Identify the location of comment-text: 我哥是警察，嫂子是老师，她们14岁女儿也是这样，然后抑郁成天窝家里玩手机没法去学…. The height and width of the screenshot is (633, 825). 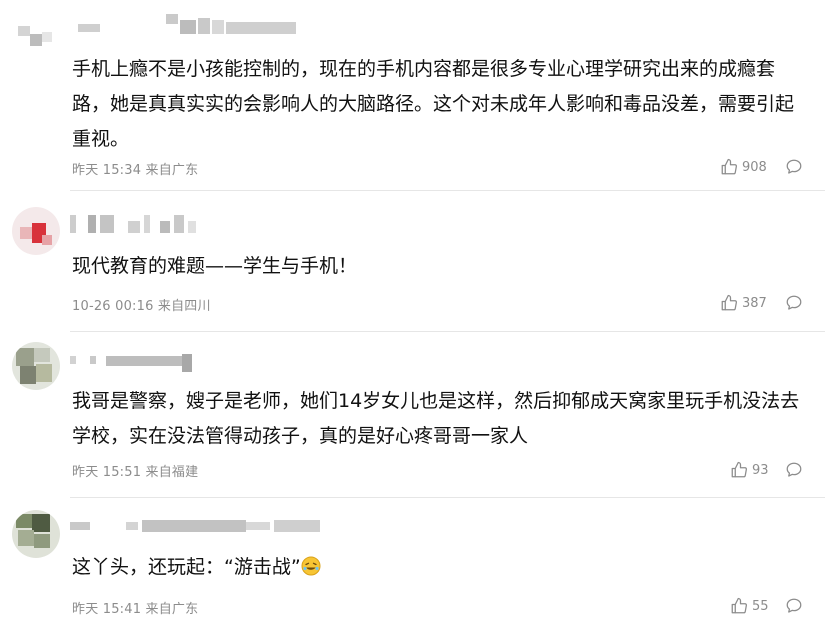
(436, 418).